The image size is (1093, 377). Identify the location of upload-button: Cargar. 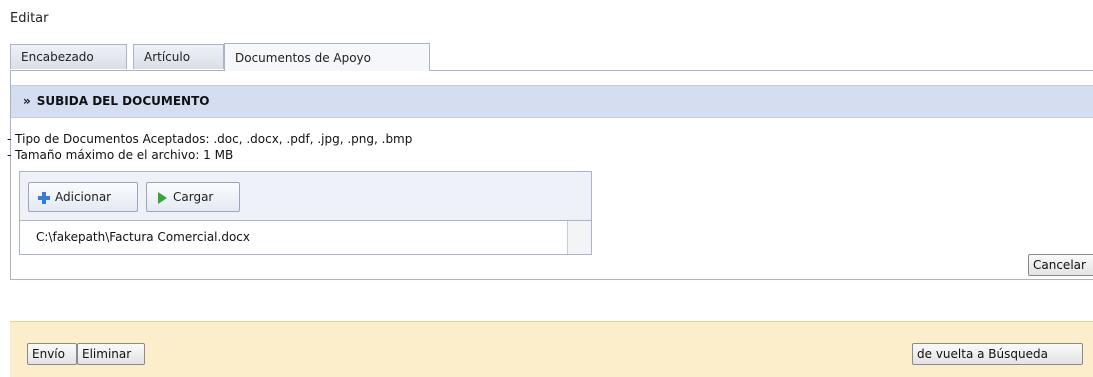
(193, 197).